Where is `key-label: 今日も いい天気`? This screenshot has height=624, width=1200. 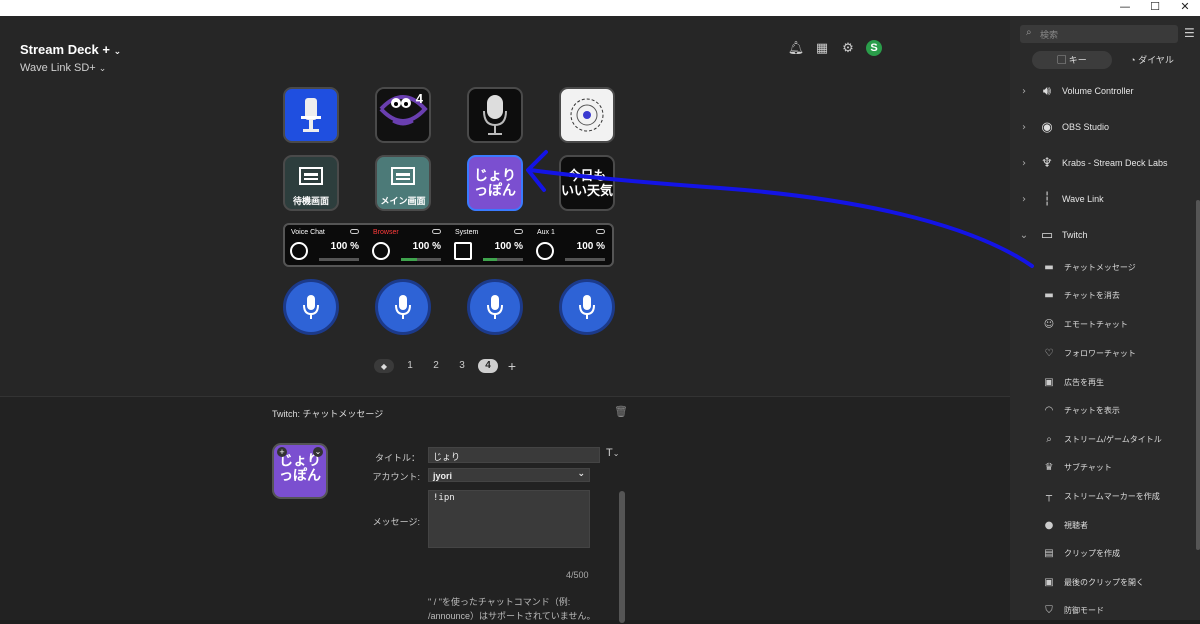
key-label: 今日も いい天気 is located at coordinates (587, 183).